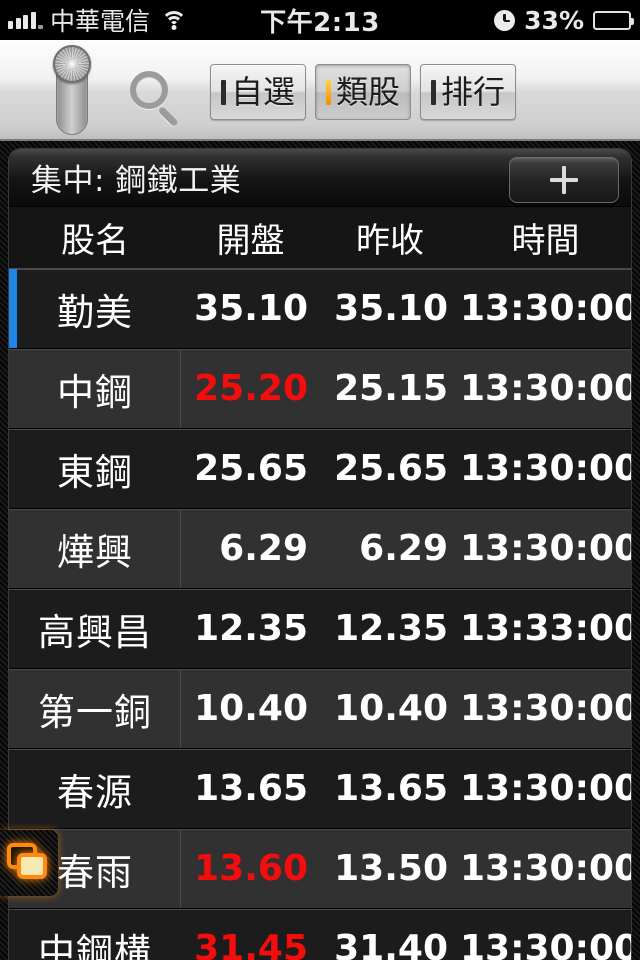 The image size is (640, 960). What do you see at coordinates (136, 181) in the screenshot?
I see `page-title: 集中: 鋼鐵工業` at bounding box center [136, 181].